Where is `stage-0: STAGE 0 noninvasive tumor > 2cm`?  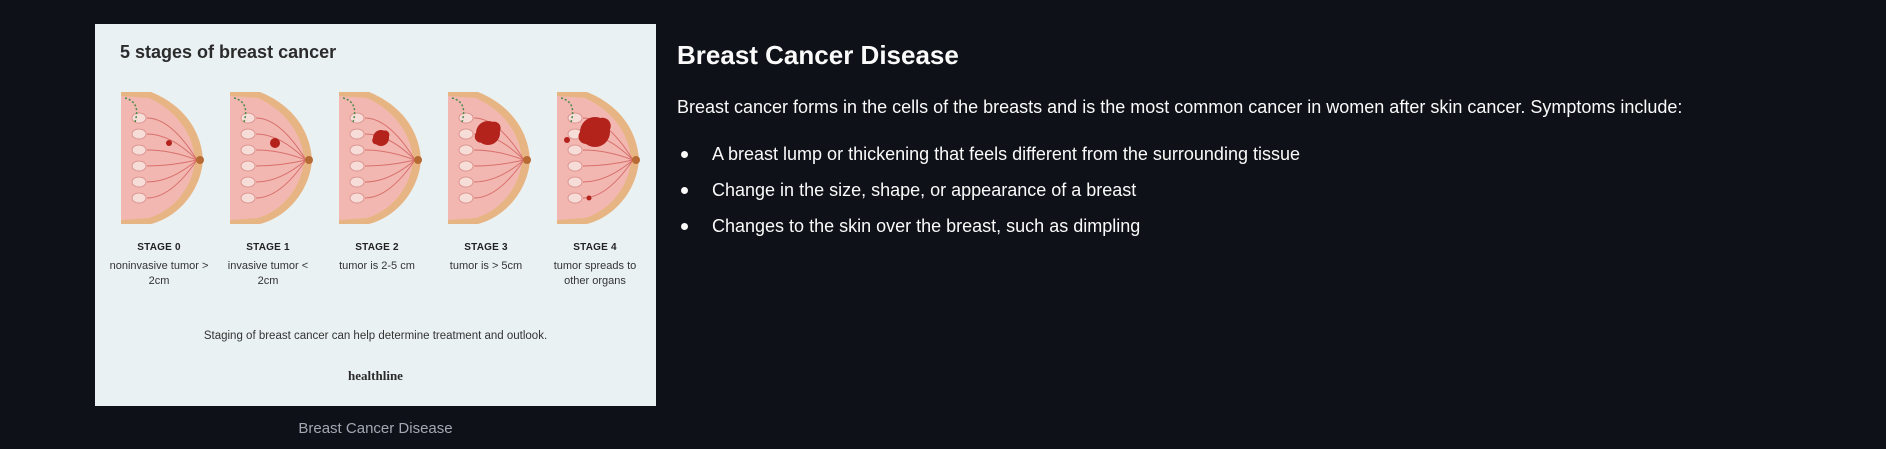 stage-0: STAGE 0 noninvasive tumor > 2cm is located at coordinates (159, 188).